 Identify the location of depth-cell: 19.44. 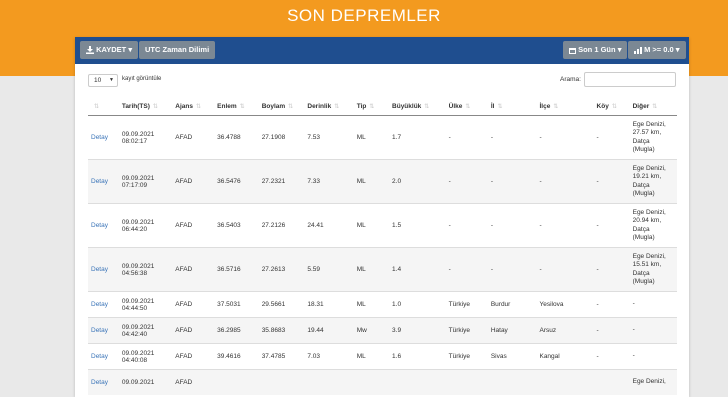
(329, 330).